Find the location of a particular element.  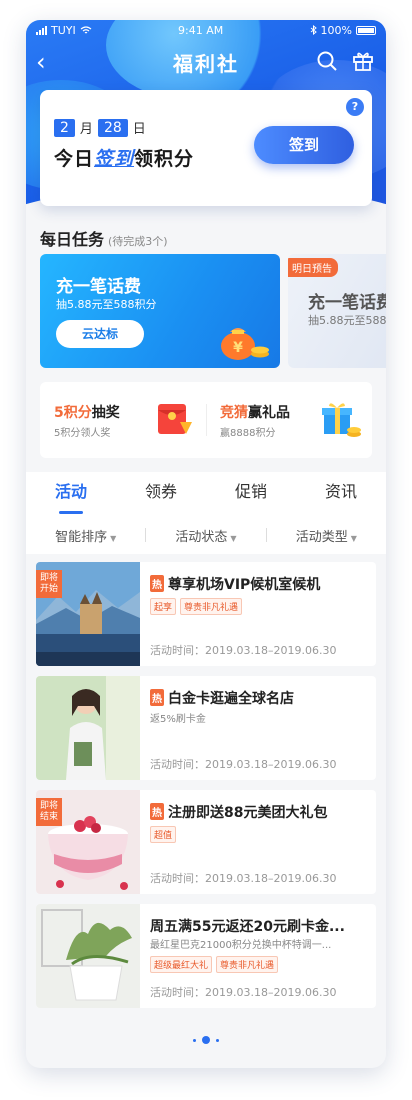

tasks-title: 每日任务 is located at coordinates (72, 239).